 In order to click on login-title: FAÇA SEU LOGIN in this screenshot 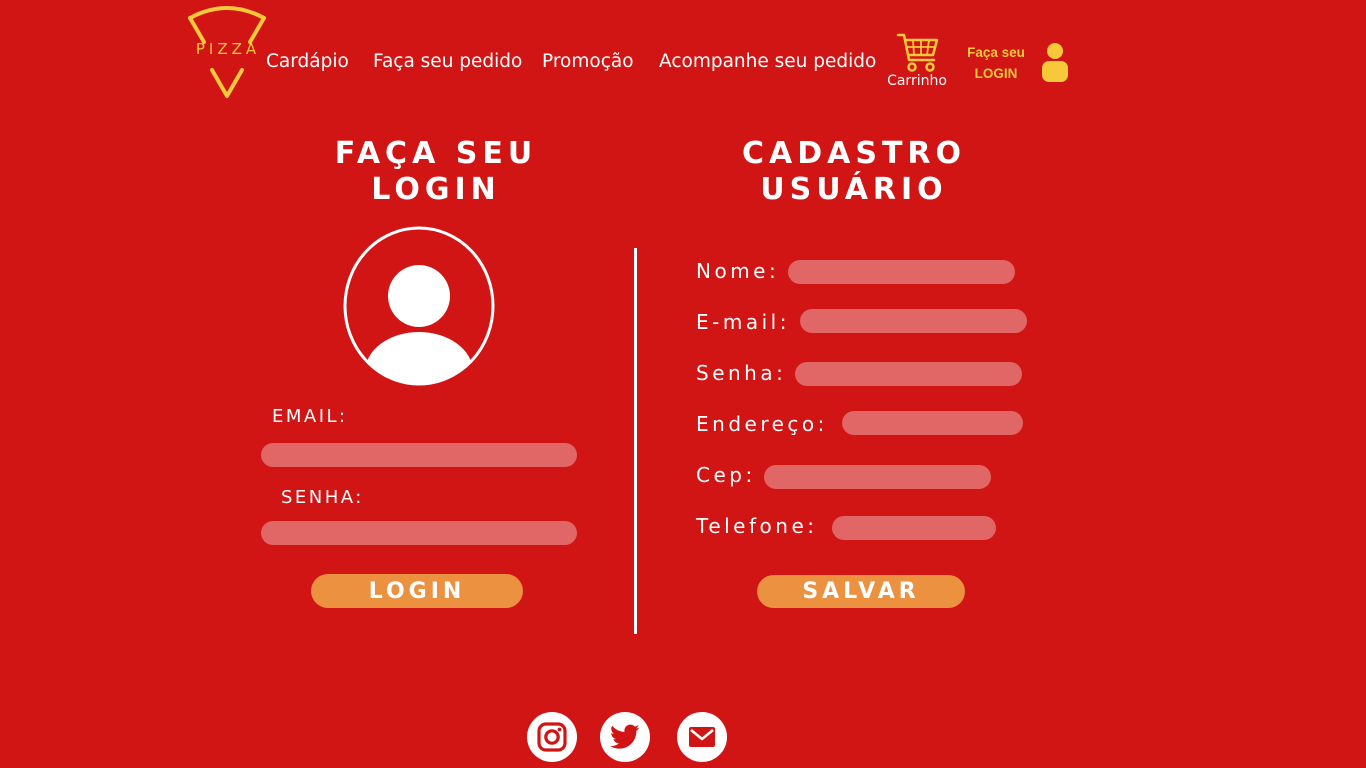, I will do `click(436, 172)`.